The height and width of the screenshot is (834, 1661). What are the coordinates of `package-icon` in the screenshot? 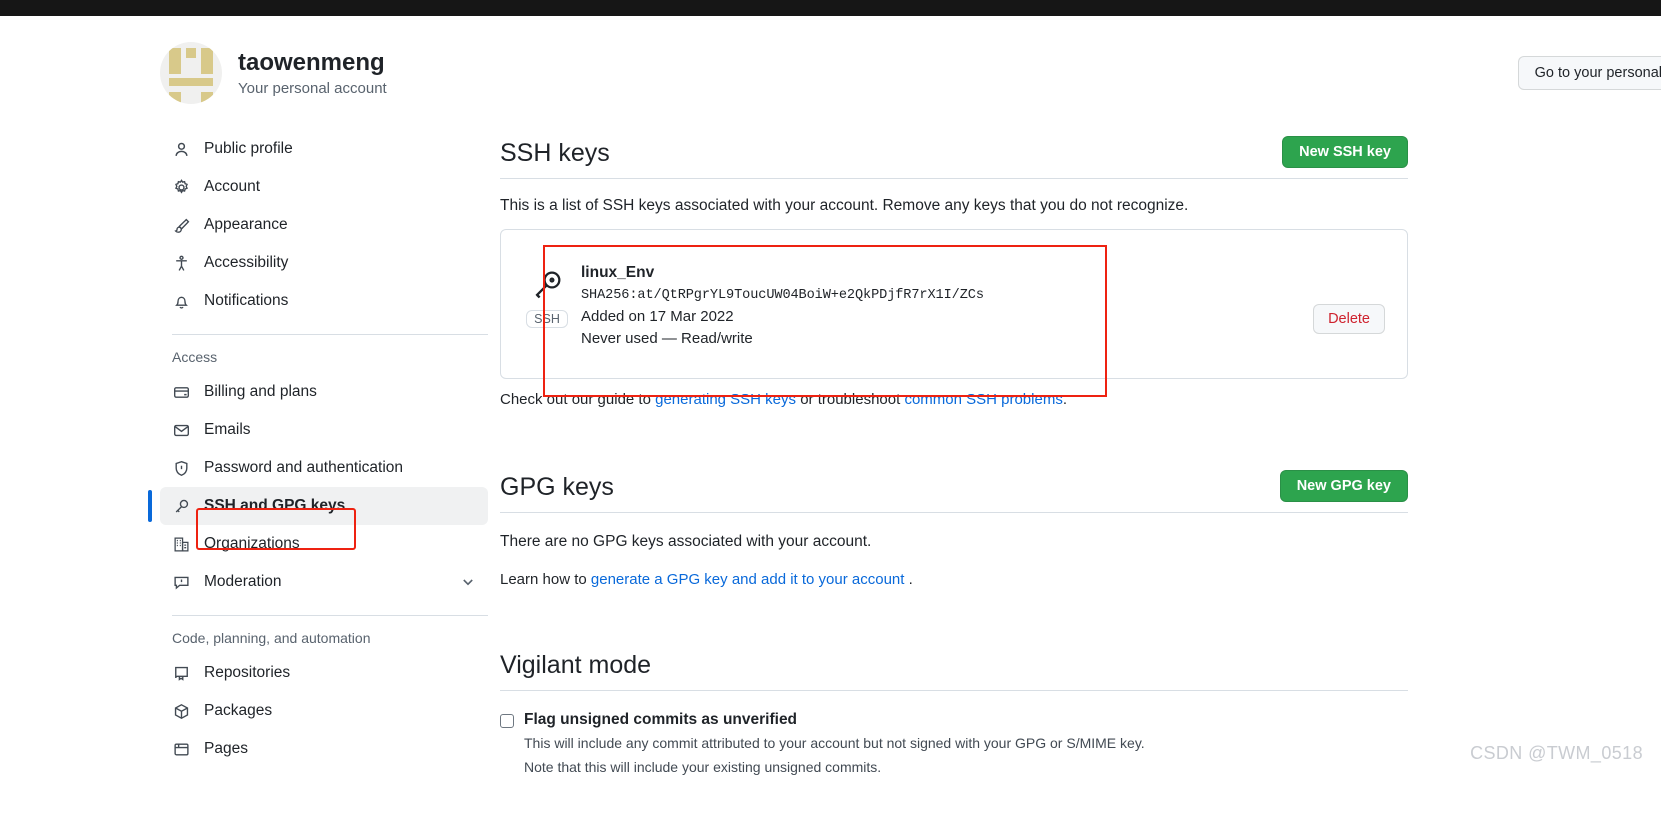 It's located at (181, 711).